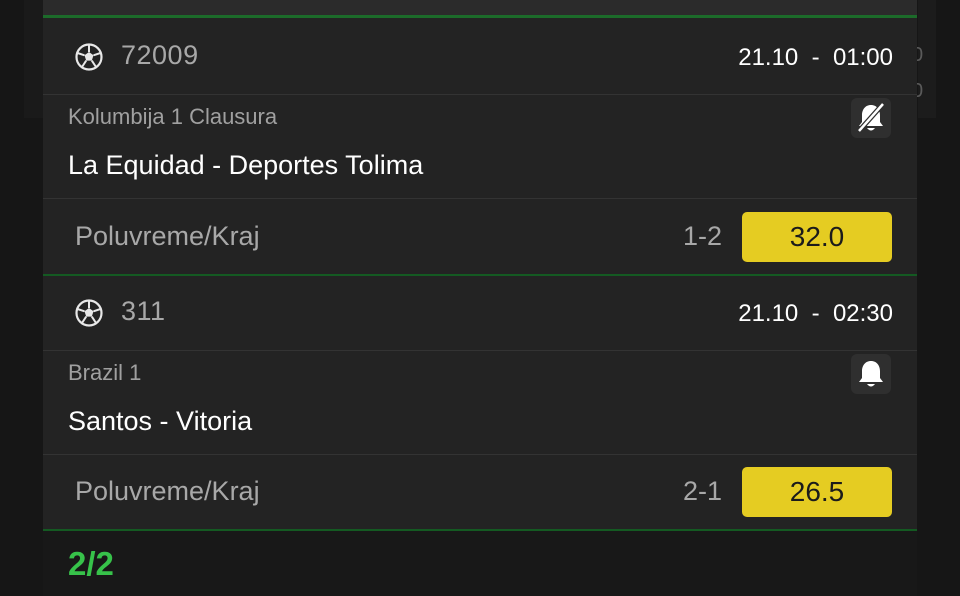 The height and width of the screenshot is (596, 960). I want to click on match-id: 72009, so click(160, 55).